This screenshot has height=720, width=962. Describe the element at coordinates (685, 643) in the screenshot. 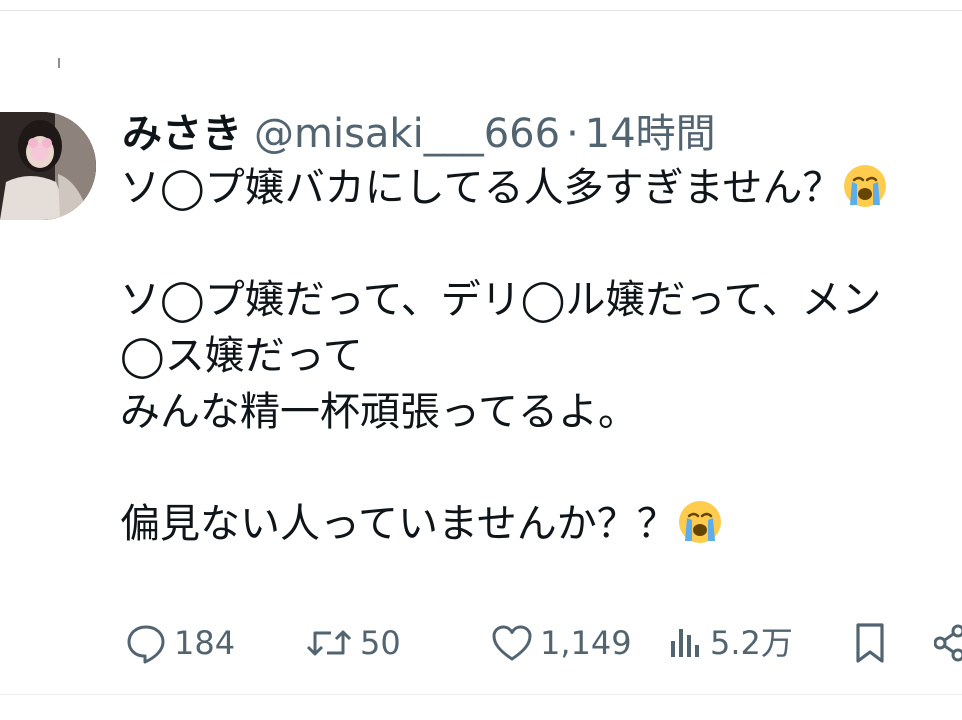

I see `analytics-icon` at that location.